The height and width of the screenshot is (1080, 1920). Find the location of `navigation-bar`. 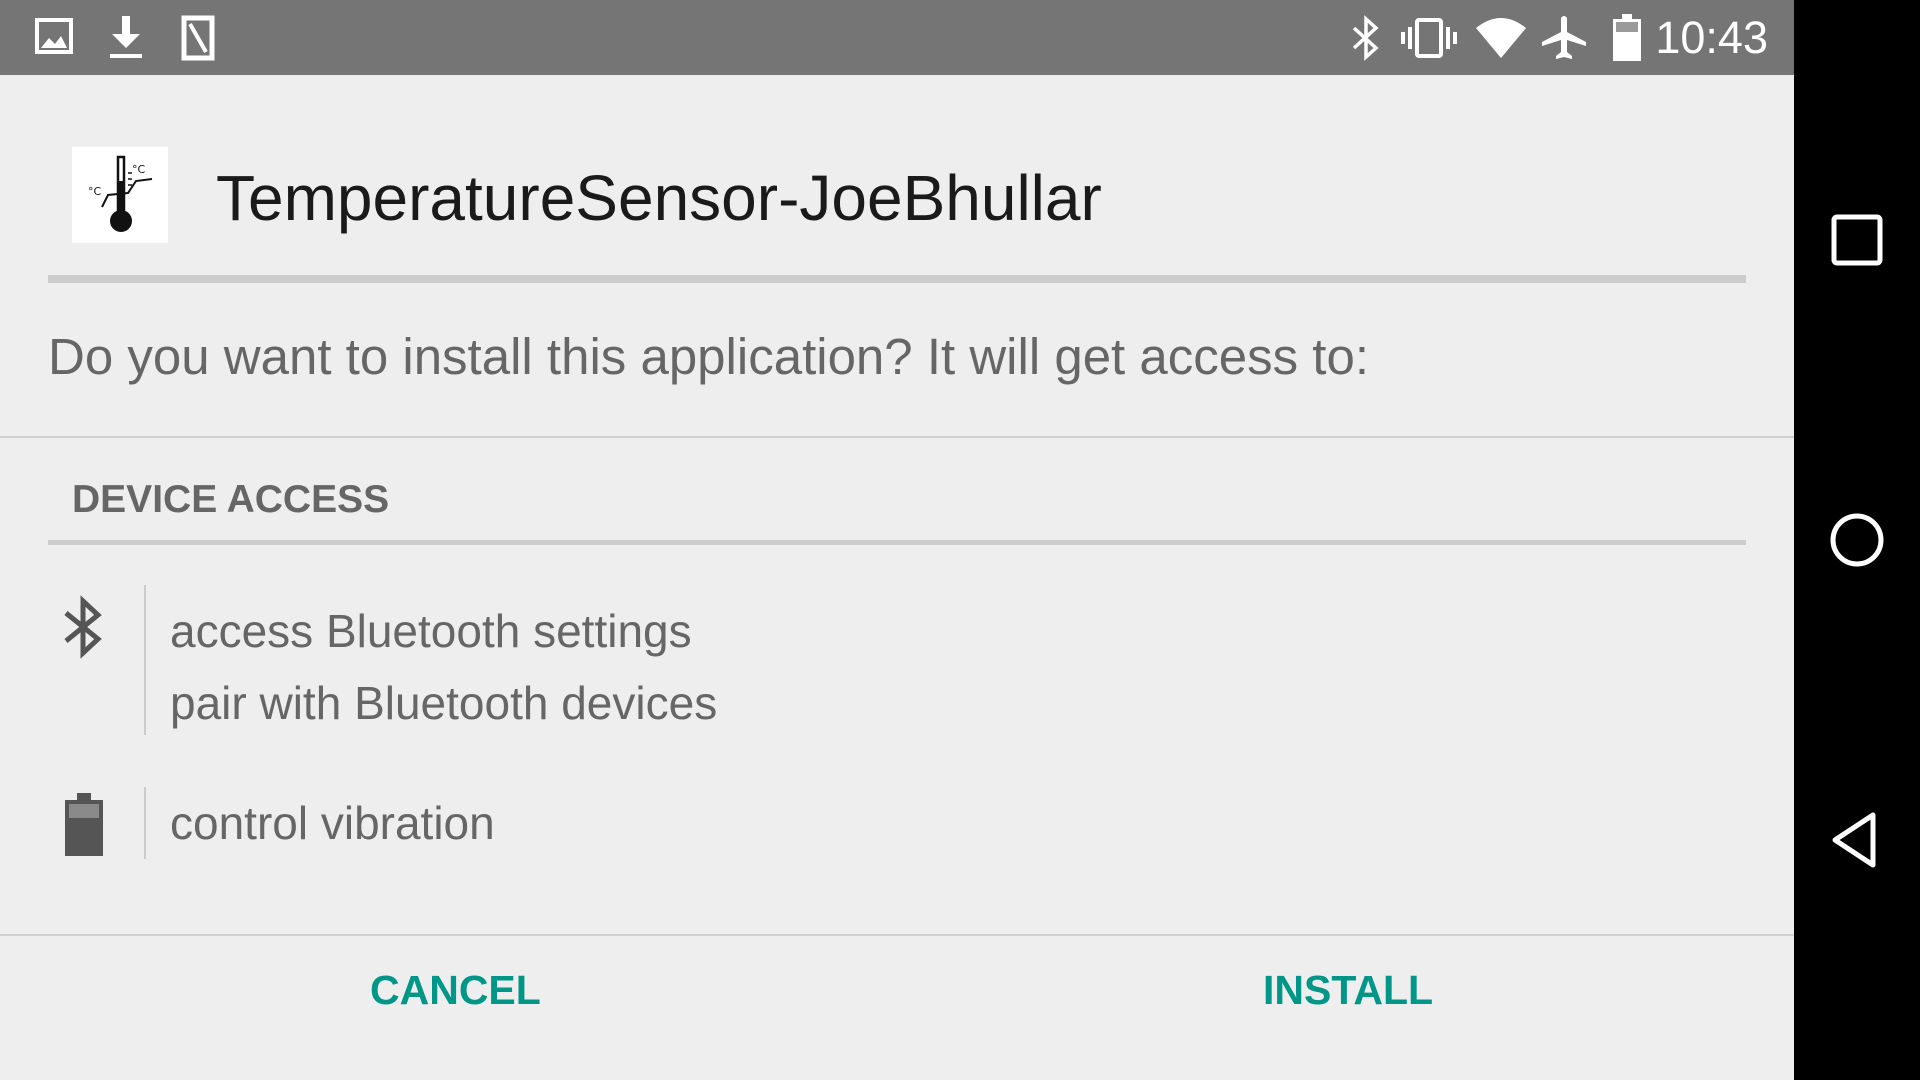

navigation-bar is located at coordinates (1857, 540).